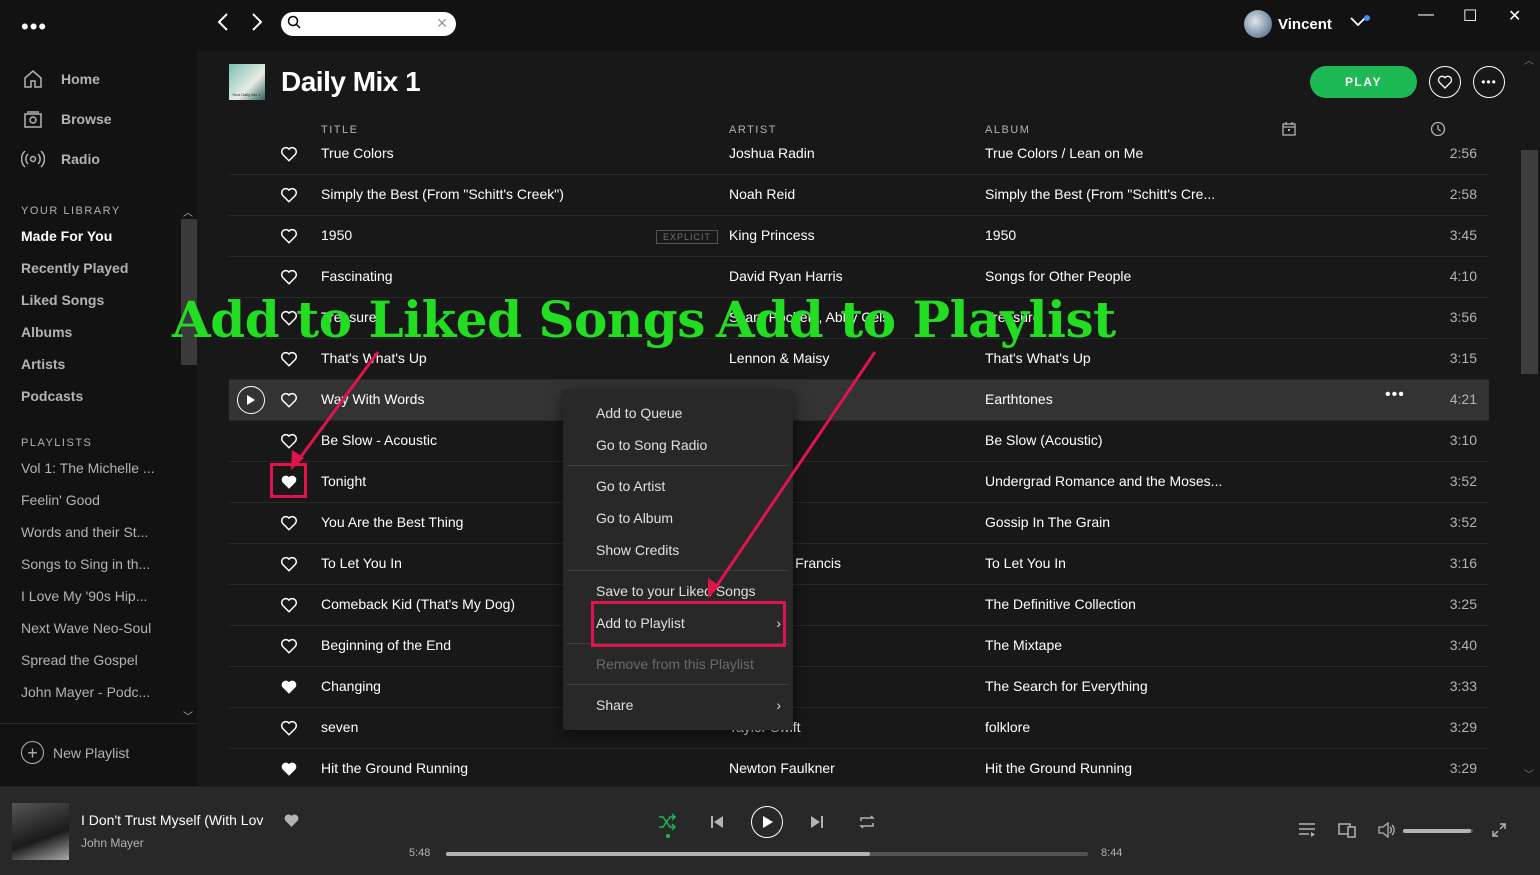  I want to click on track-album: The Mixtape, so click(1023, 645).